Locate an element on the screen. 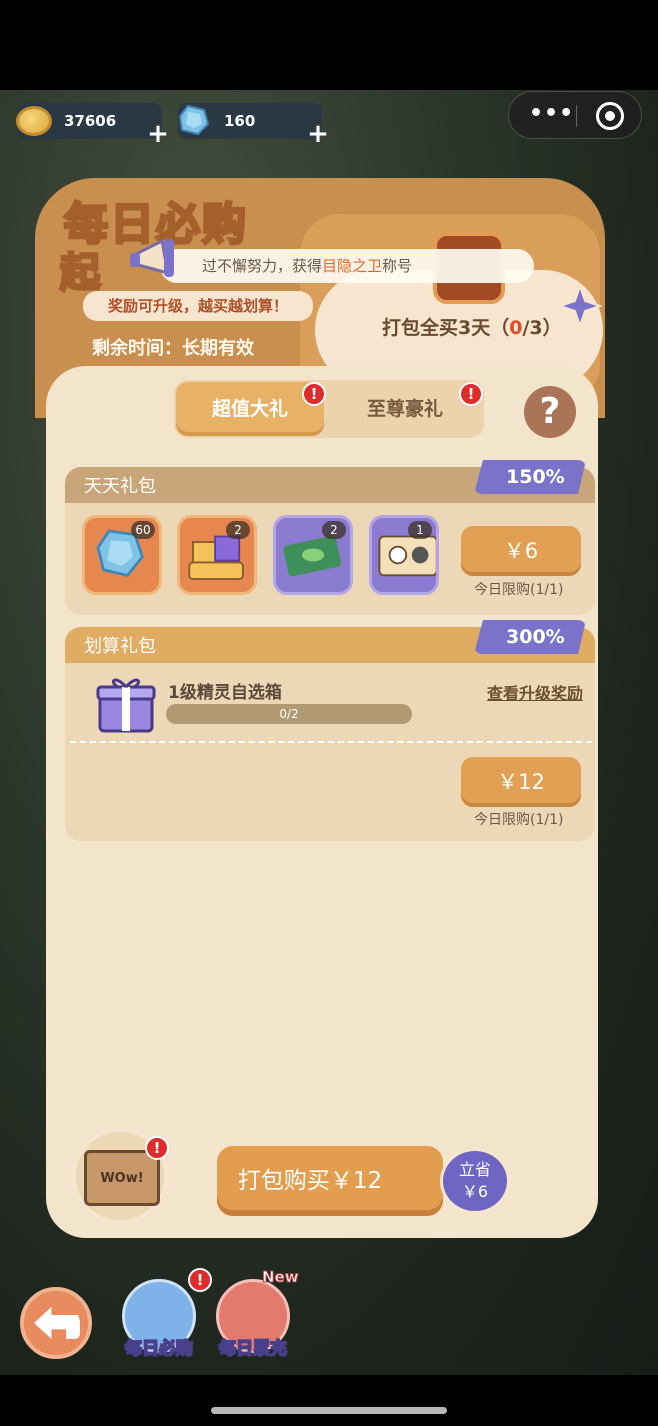 The height and width of the screenshot is (1426, 658). value-pack-percent: 300% is located at coordinates (535, 637).